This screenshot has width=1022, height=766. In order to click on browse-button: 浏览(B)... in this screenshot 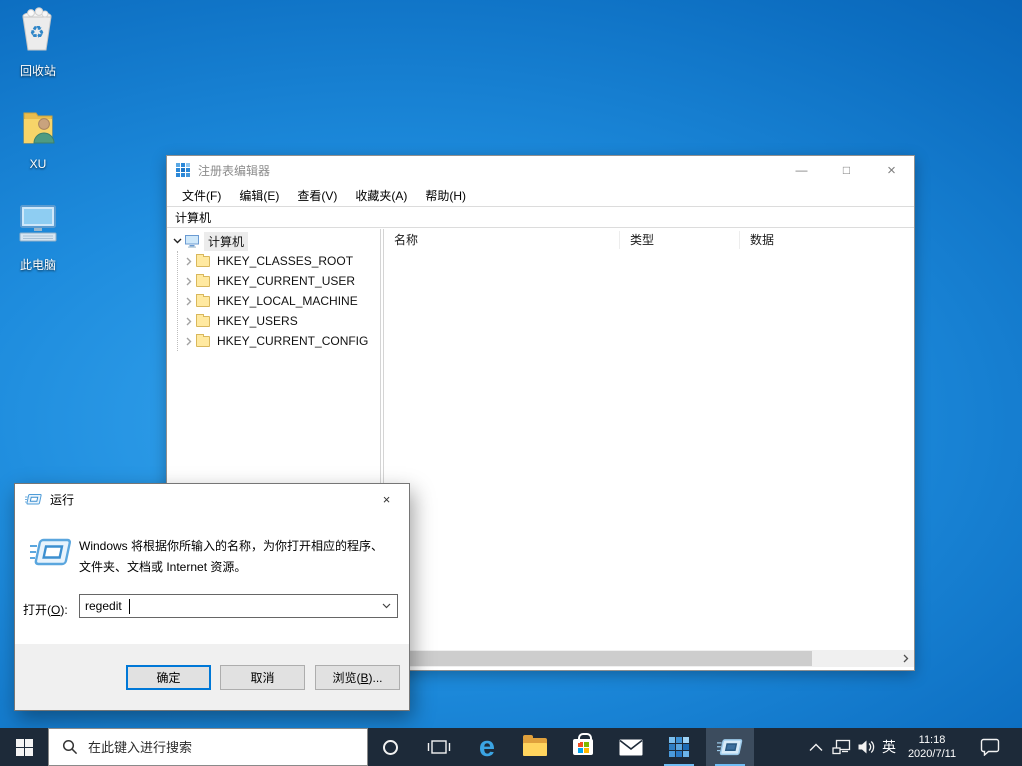, I will do `click(357, 677)`.